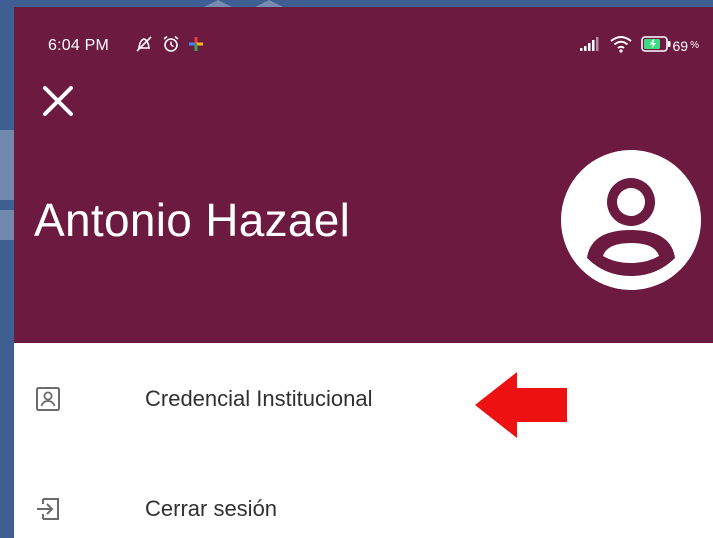 The height and width of the screenshot is (538, 713). Describe the element at coordinates (639, 45) in the screenshot. I see `status-icons-right: 69%` at that location.